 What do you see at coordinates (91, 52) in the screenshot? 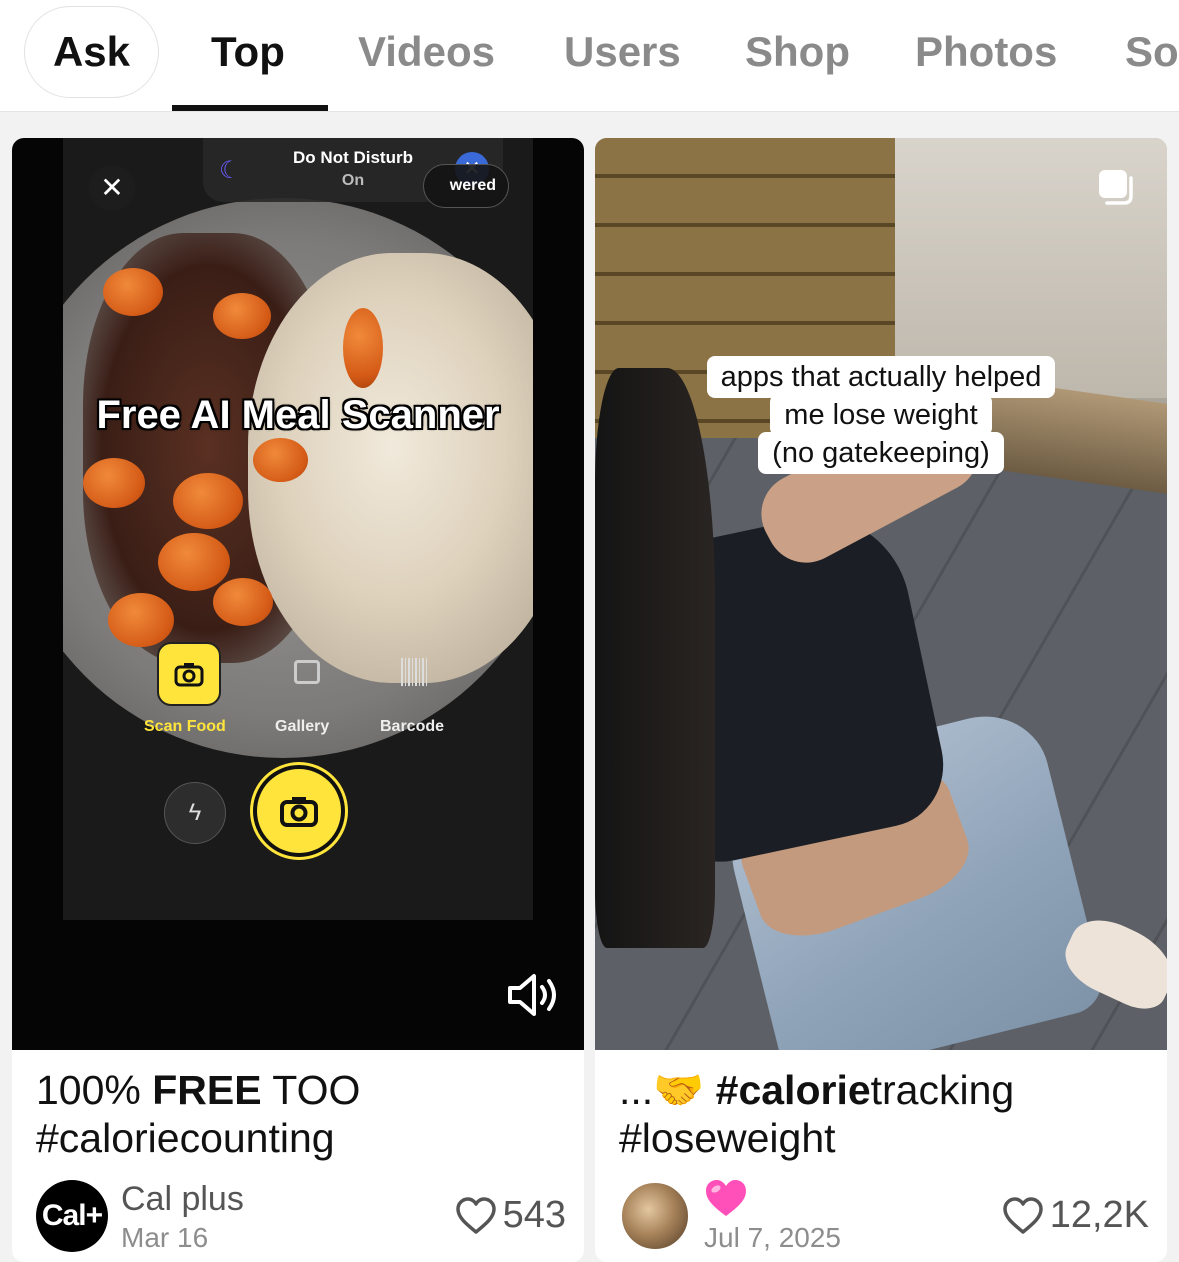
I see `ask-button: Ask` at bounding box center [91, 52].